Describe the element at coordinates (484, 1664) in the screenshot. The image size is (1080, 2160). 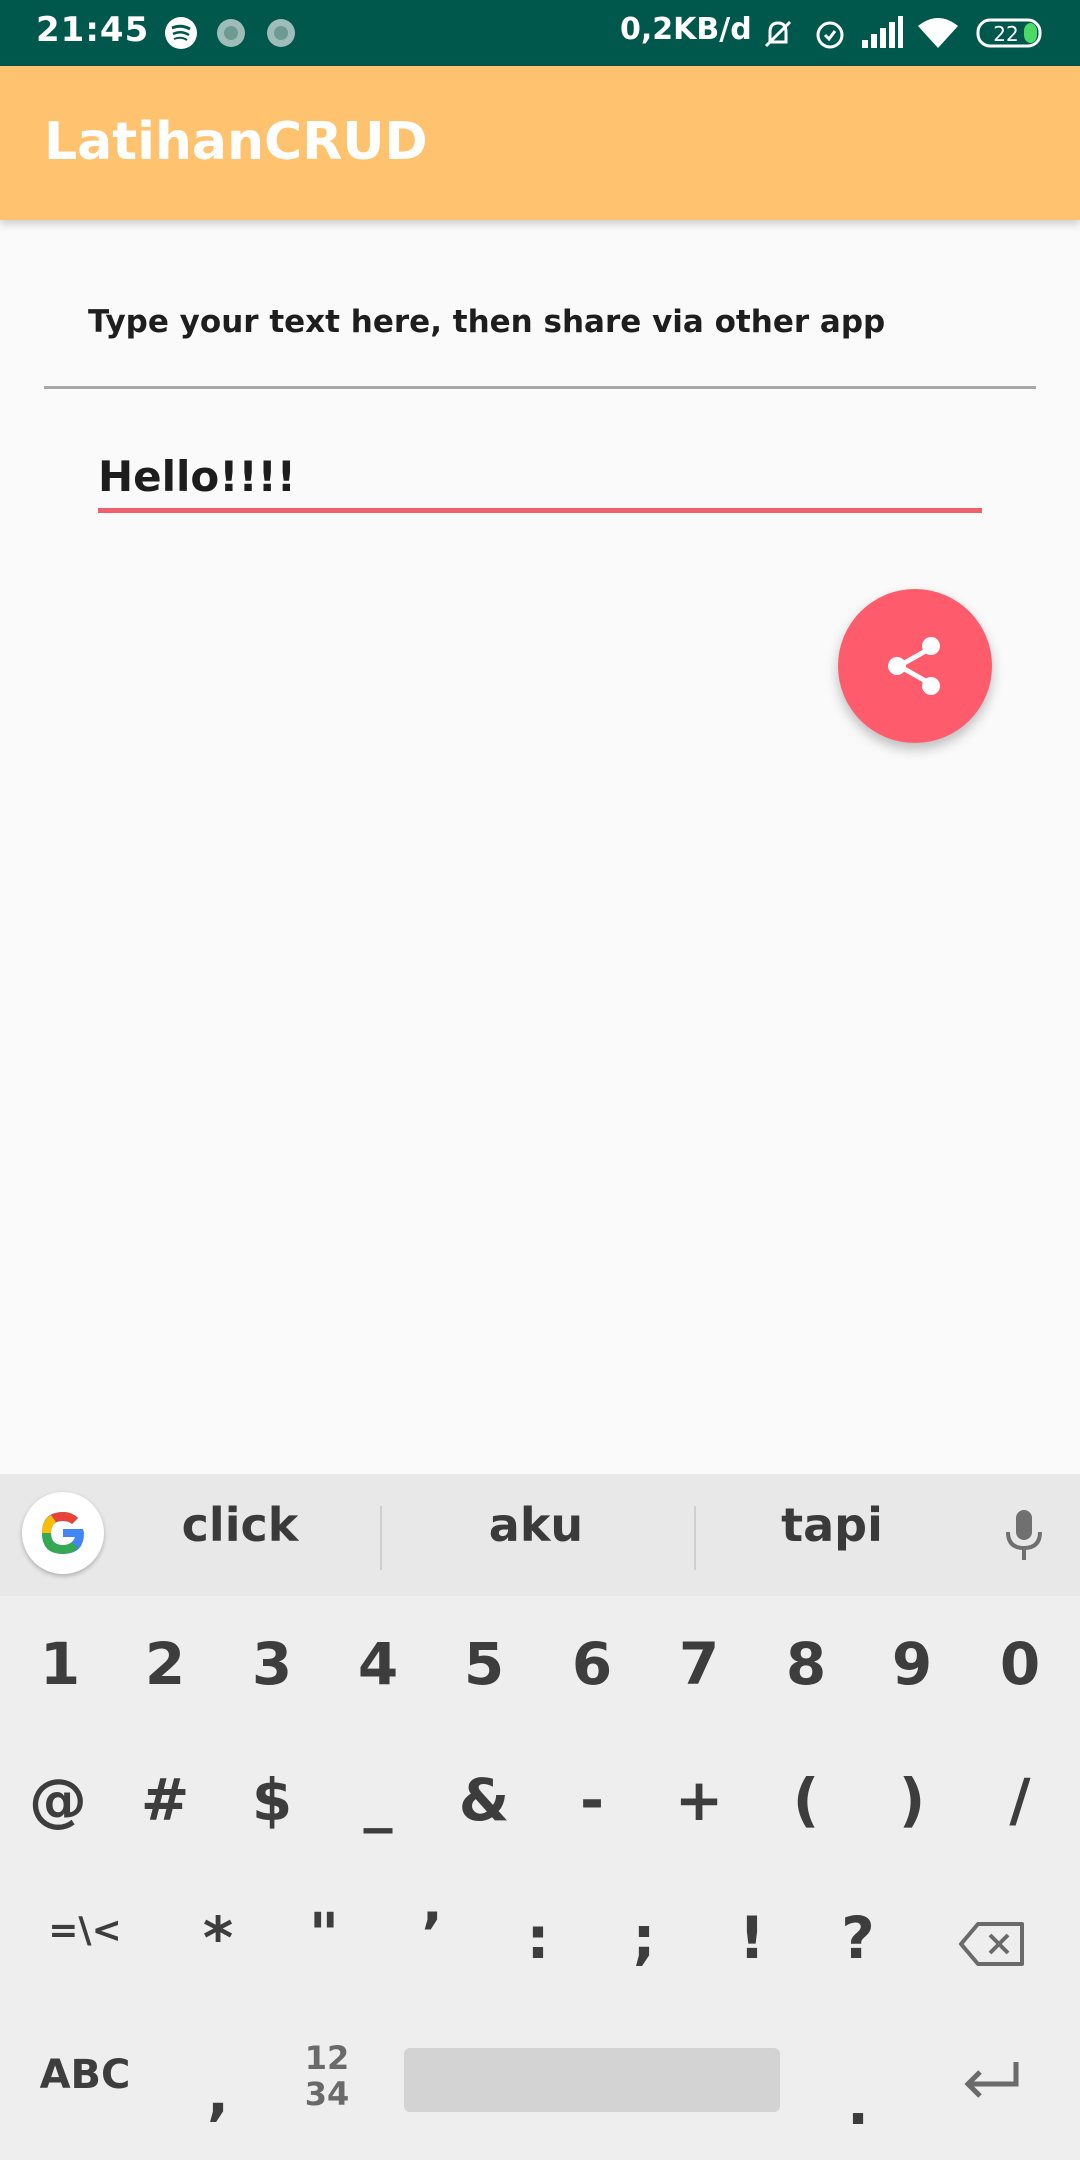
I see `key-5: 5` at that location.